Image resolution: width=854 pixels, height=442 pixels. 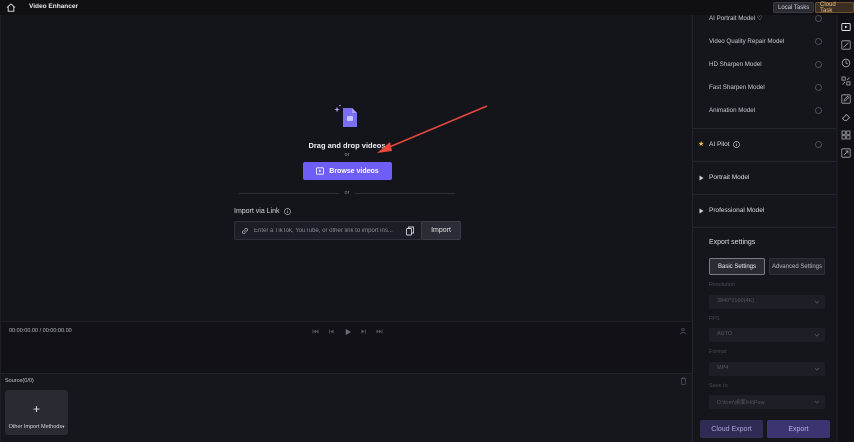 What do you see at coordinates (735, 18) in the screenshot?
I see `model-ai-portrait: AI Portrait Model ♡` at bounding box center [735, 18].